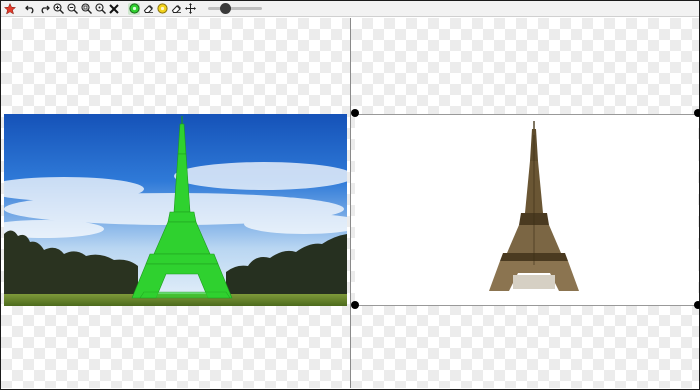 This screenshot has height=390, width=700. Describe the element at coordinates (10, 8) in the screenshot. I see `app-logo-icon` at that location.